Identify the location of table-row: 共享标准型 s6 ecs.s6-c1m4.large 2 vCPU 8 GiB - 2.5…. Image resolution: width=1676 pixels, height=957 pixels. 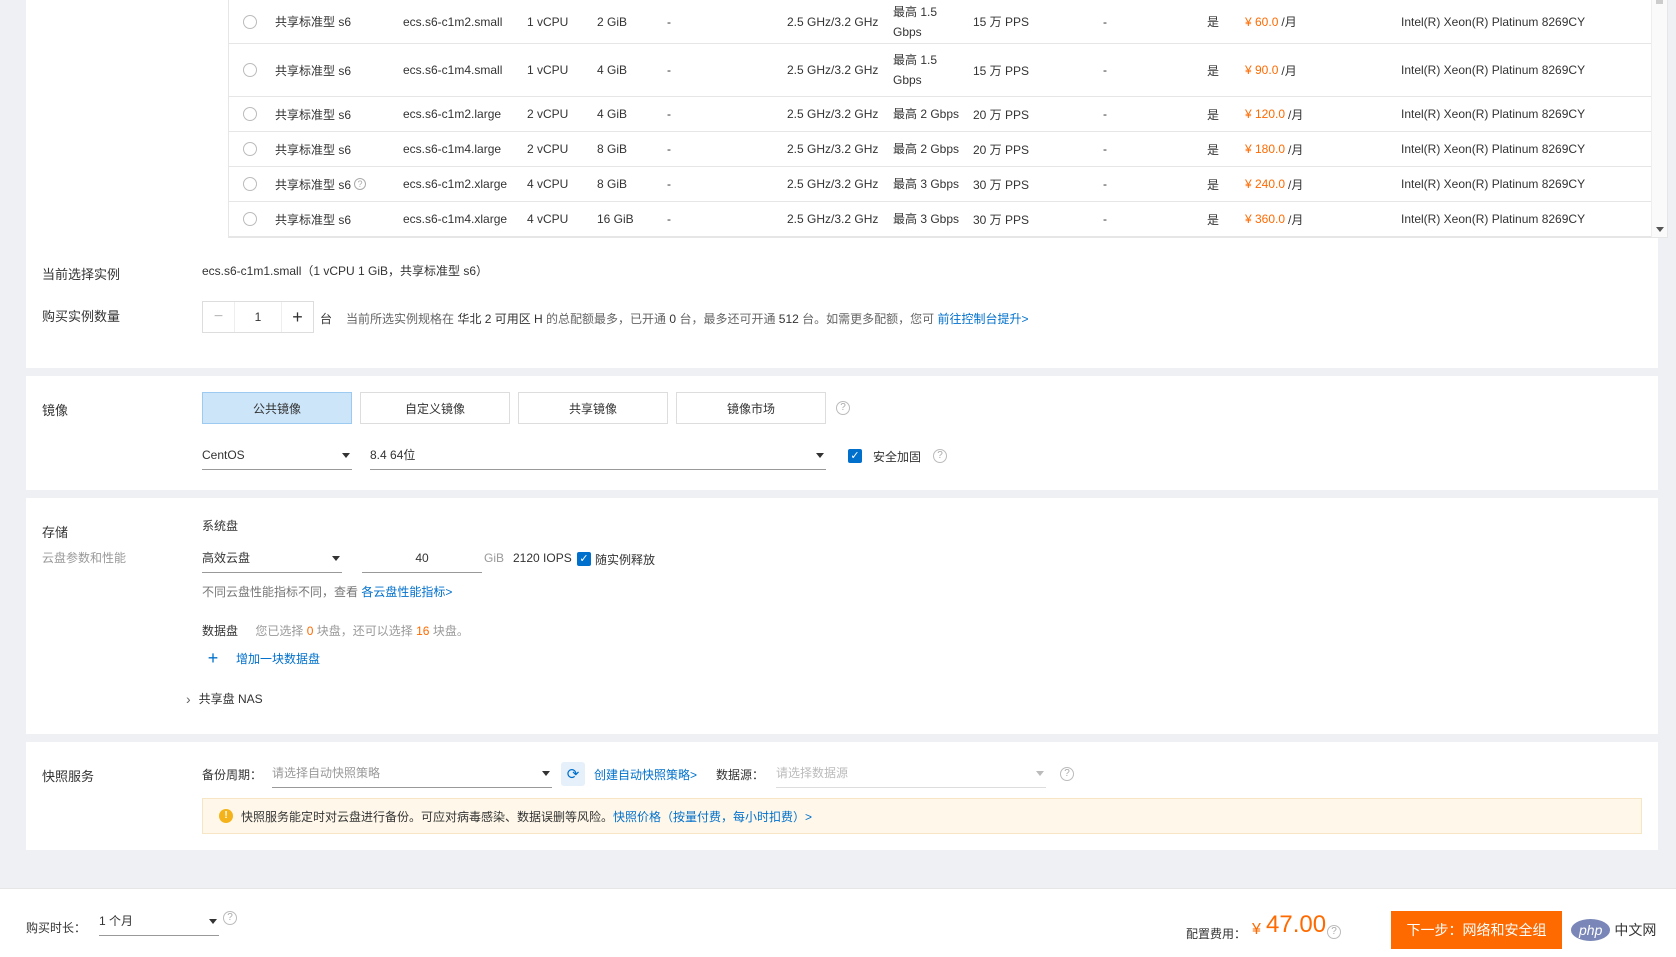
(940, 149).